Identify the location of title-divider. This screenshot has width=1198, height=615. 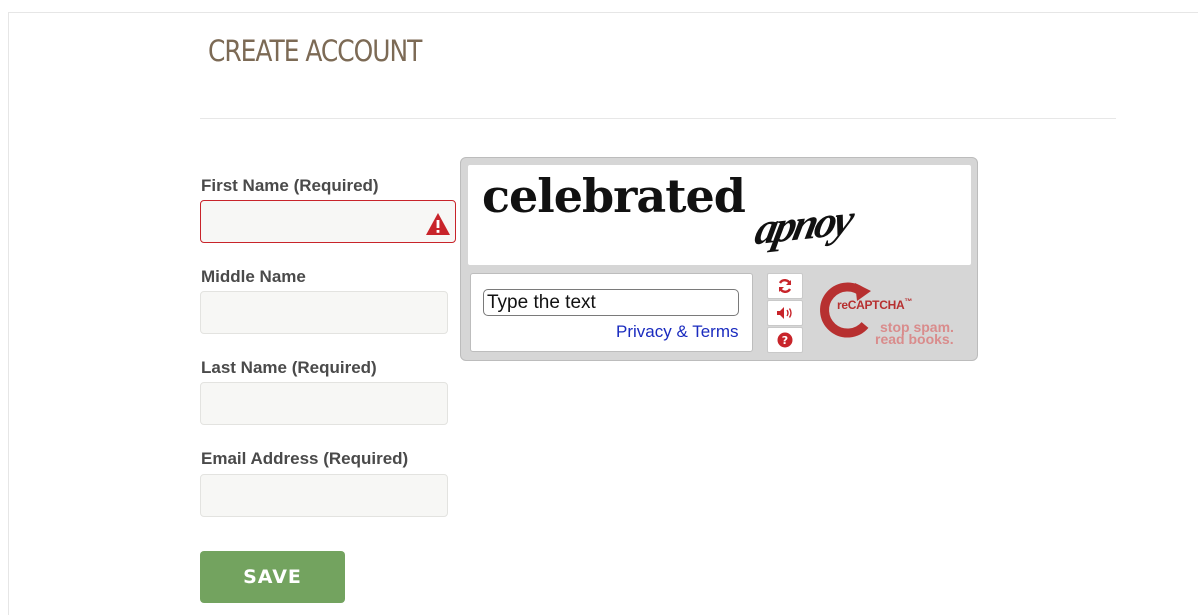
(658, 118).